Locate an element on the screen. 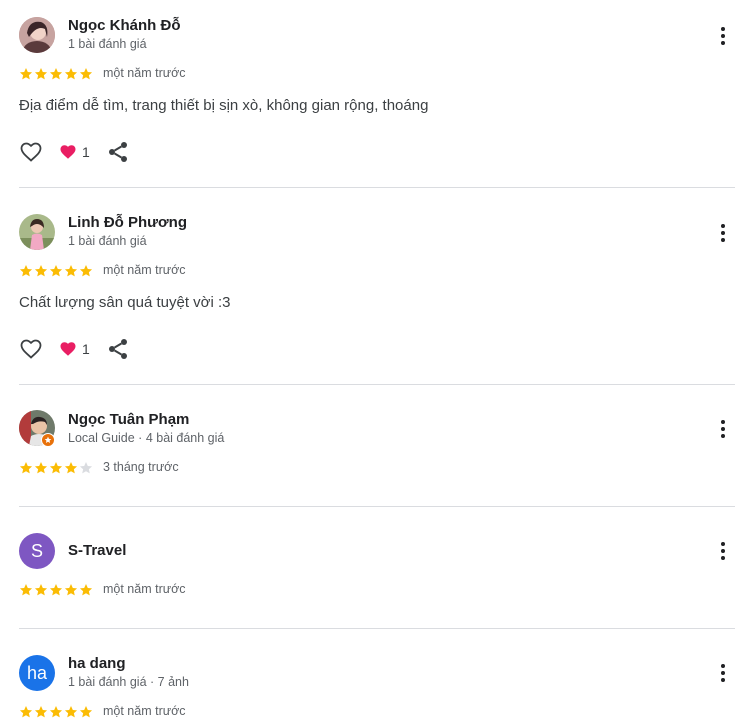 The image size is (743, 721). avatar: S is located at coordinates (37, 551).